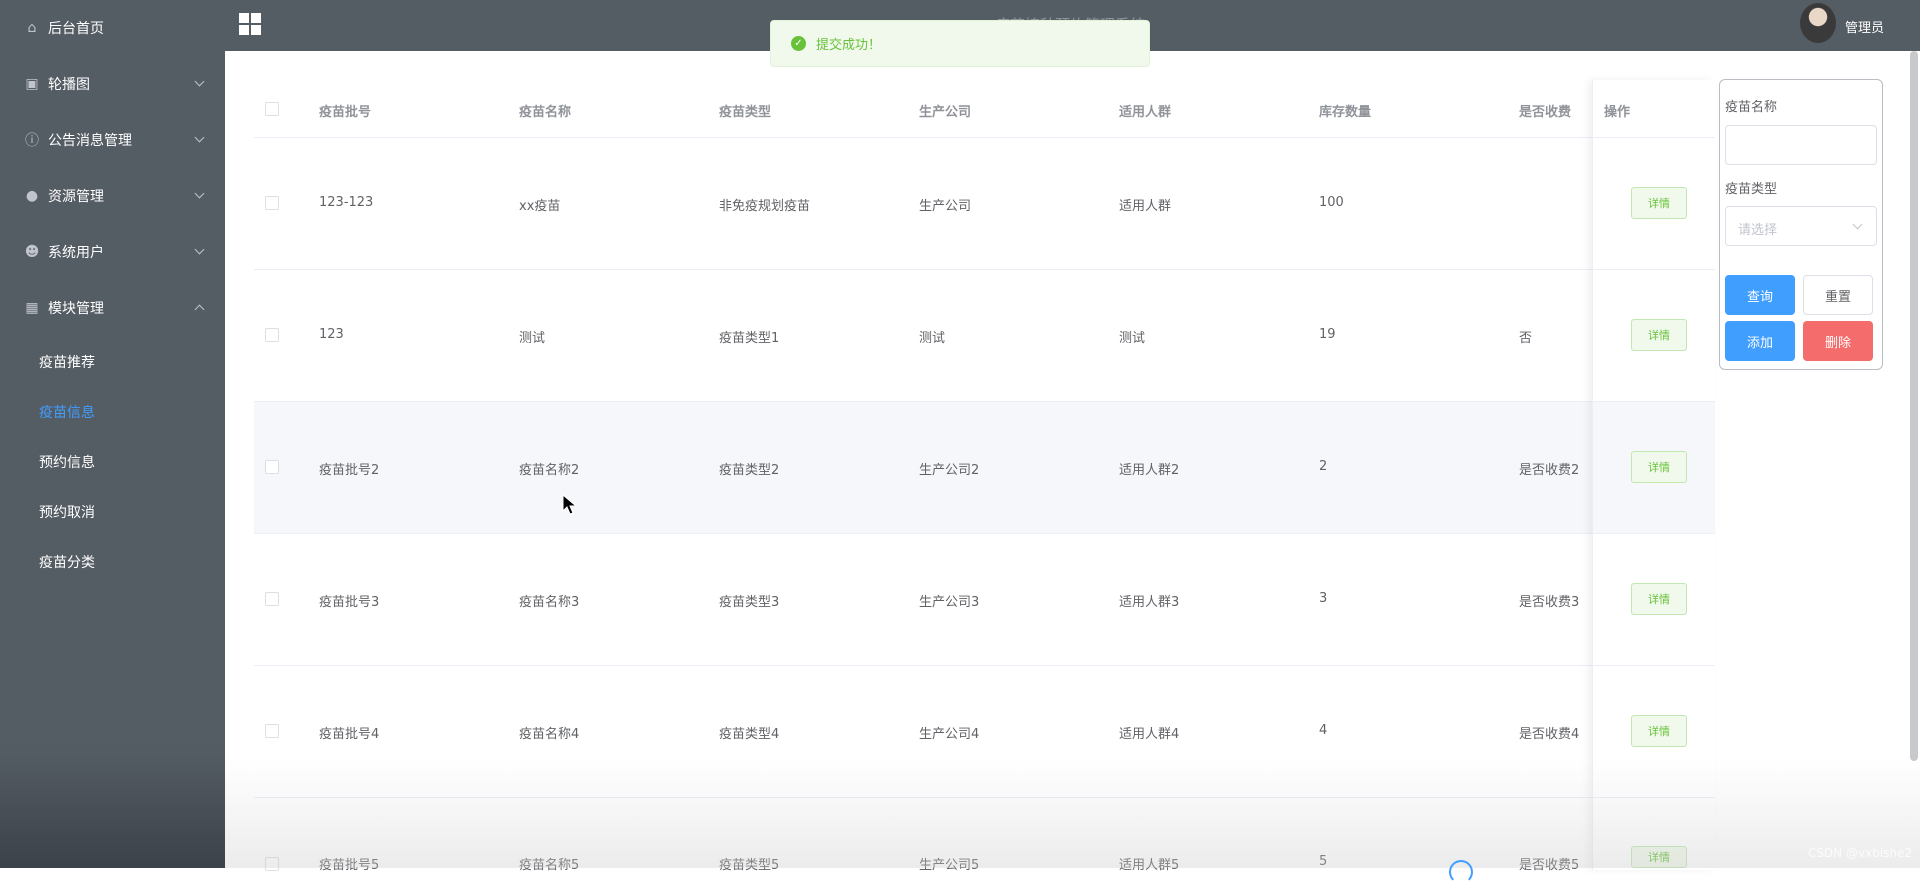 The width and height of the screenshot is (1920, 884). What do you see at coordinates (76, 28) in the screenshot?
I see `menu-label: 后台首页` at bounding box center [76, 28].